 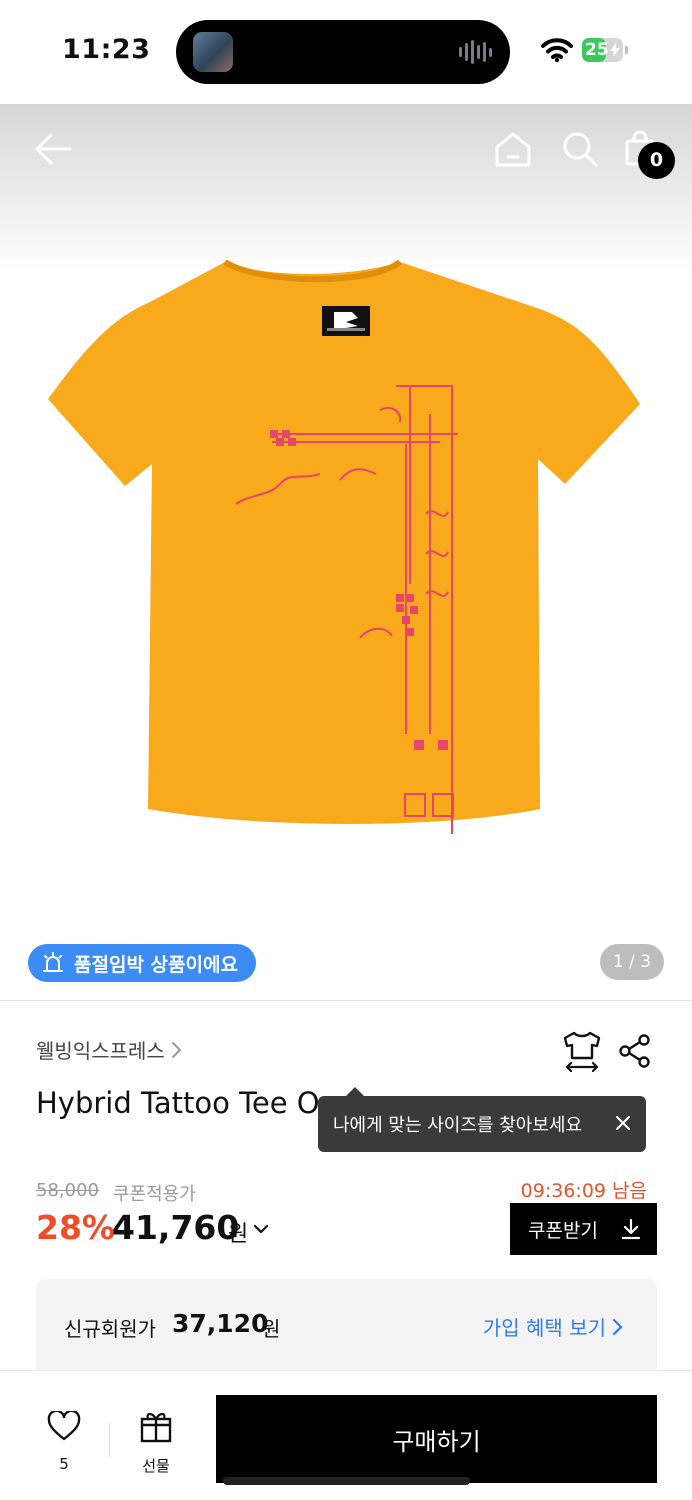 What do you see at coordinates (75, 1227) in the screenshot?
I see `discount-rate: 28%` at bounding box center [75, 1227].